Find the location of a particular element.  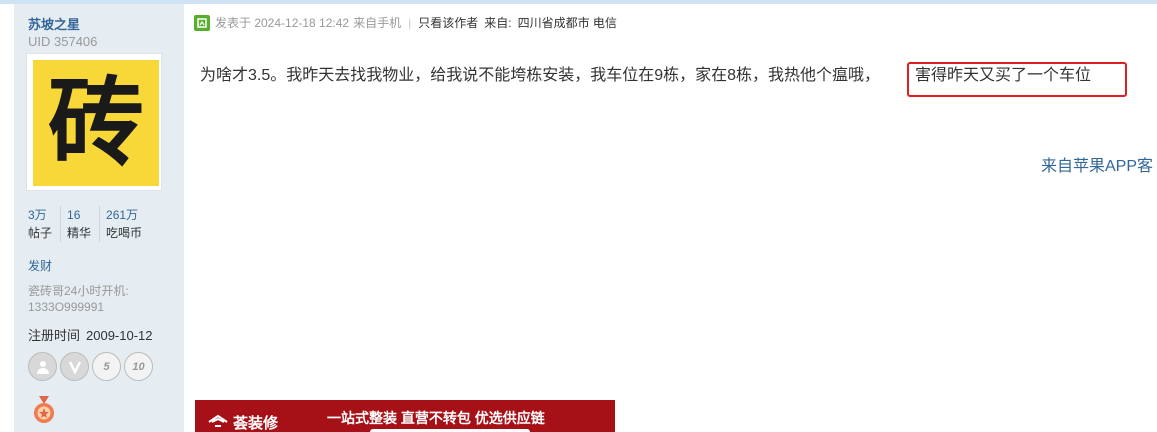

avatar-image: 砖 is located at coordinates (96, 123).